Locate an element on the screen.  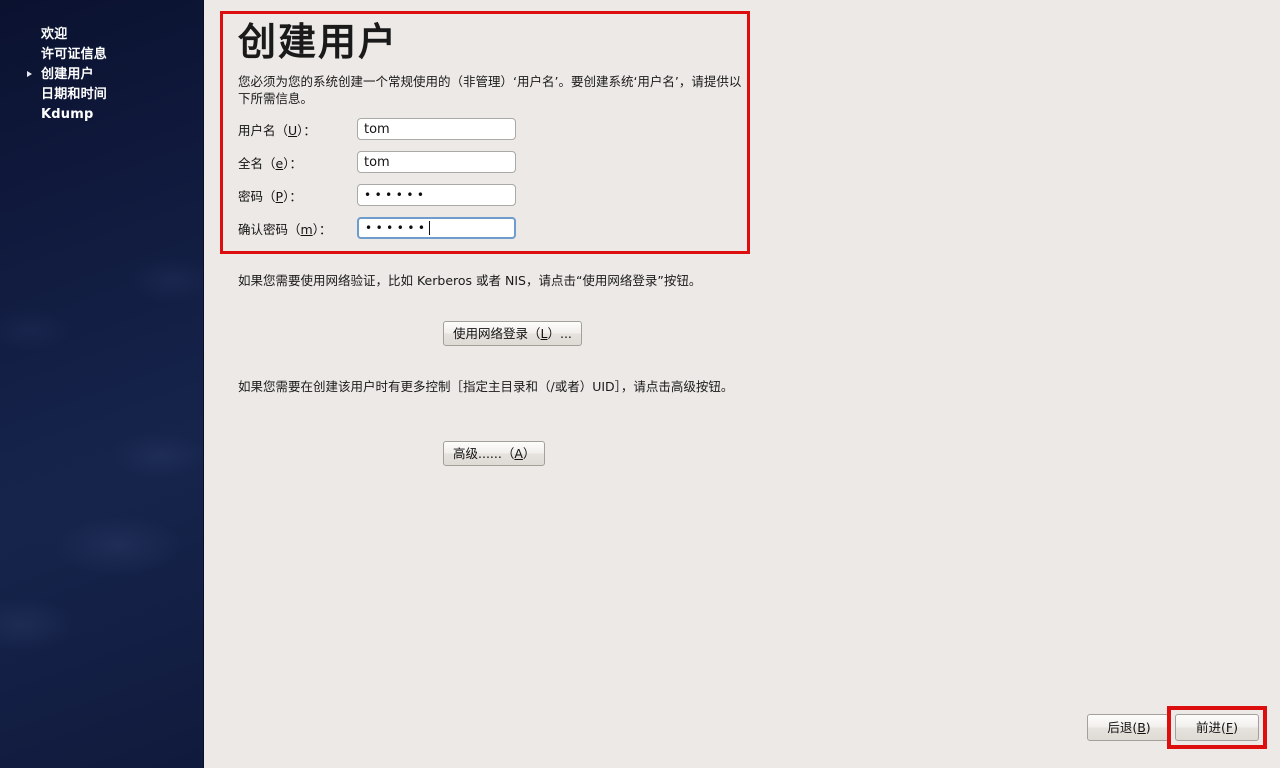
sidebar-item-1: 许可证信息 is located at coordinates (101, 55).